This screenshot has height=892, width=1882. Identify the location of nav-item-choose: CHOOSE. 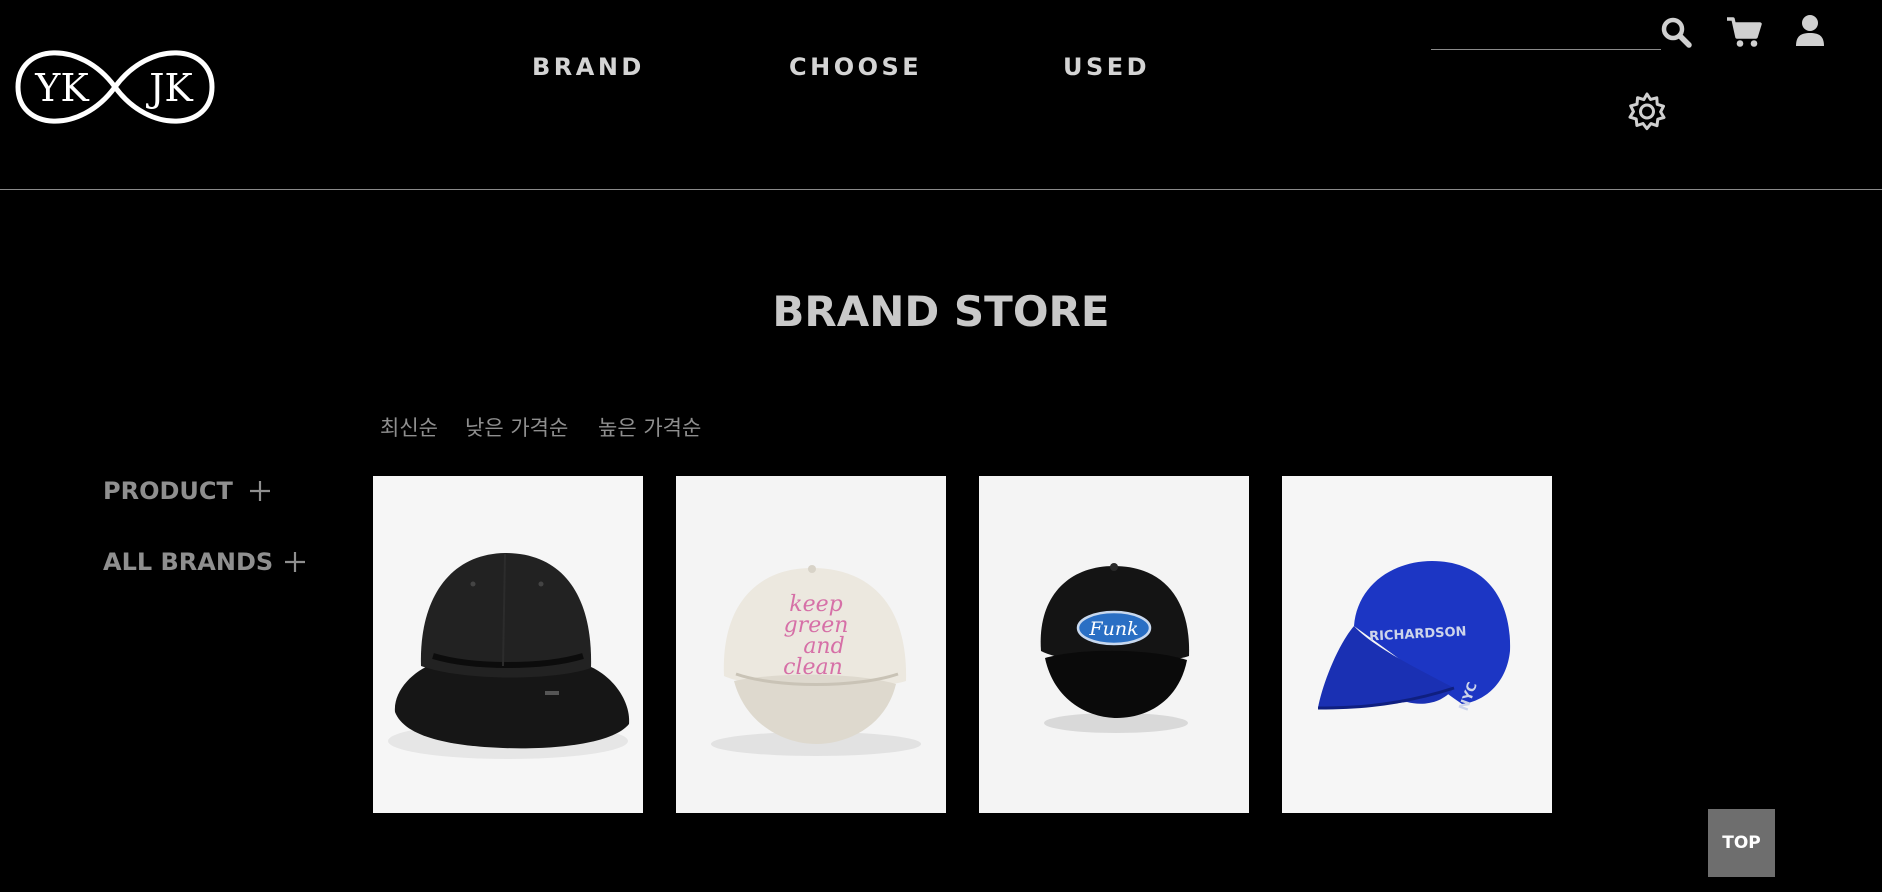
(855, 67).